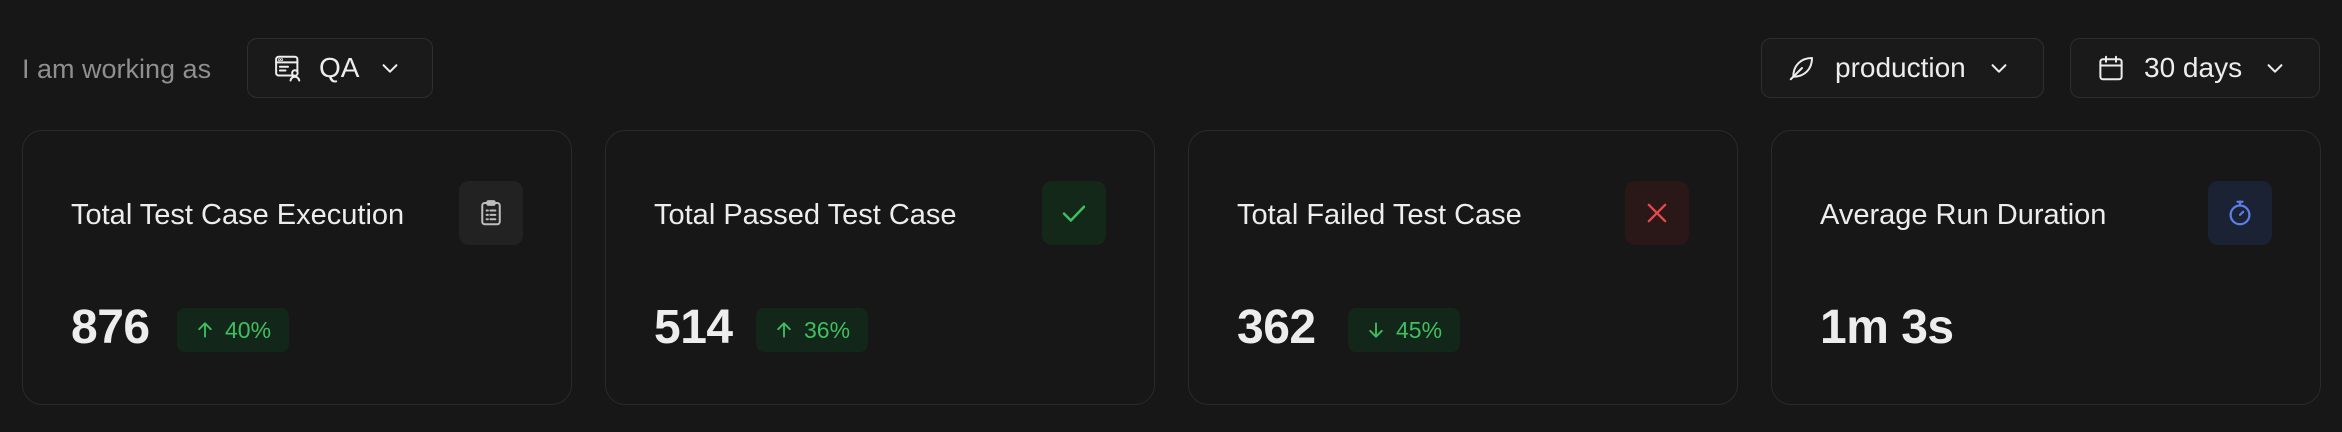 Image resolution: width=2342 pixels, height=432 pixels. Describe the element at coordinates (827, 329) in the screenshot. I see `delta-value: 36%` at that location.